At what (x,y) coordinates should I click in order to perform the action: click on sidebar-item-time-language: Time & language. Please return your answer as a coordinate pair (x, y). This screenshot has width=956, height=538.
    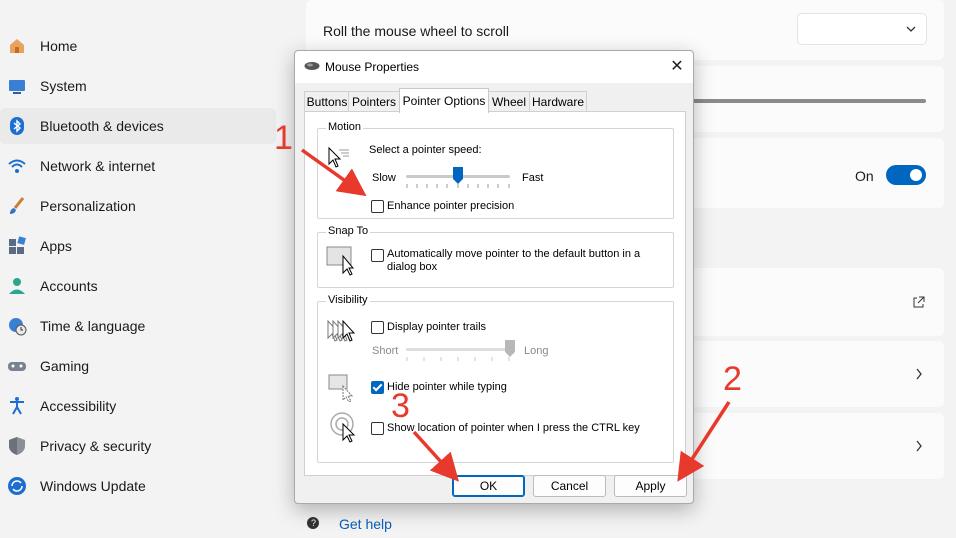
    Looking at the image, I should click on (138, 326).